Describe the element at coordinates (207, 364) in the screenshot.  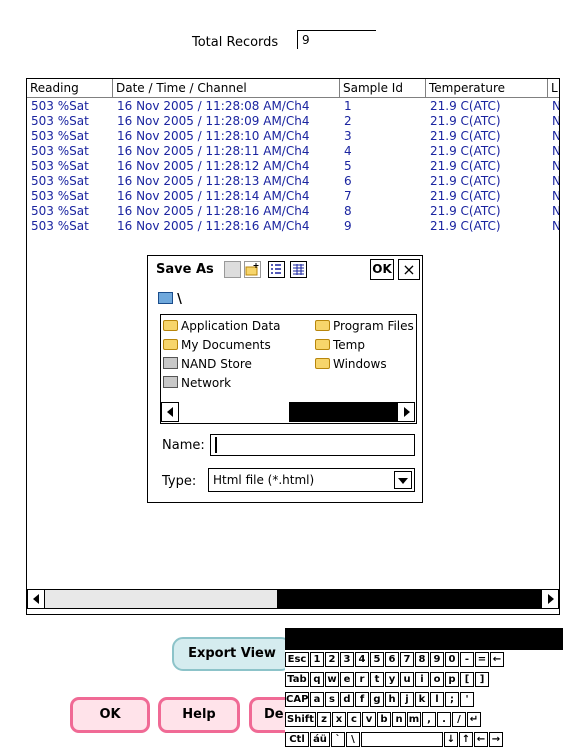
I see `folder-item-nand-store: NAND Store` at that location.